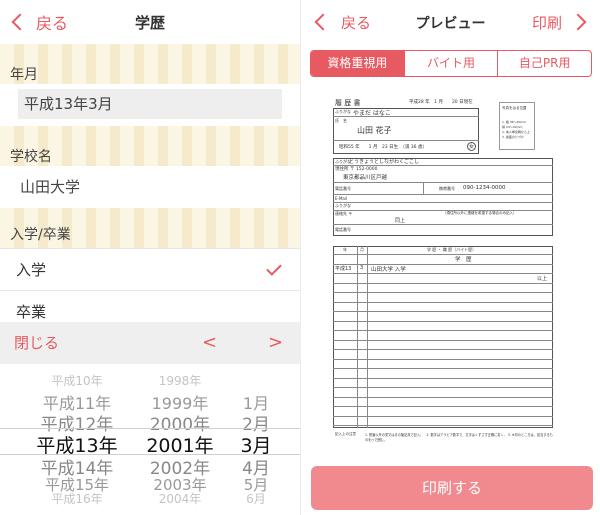 Image resolution: width=600 pixels, height=515 pixels. I want to click on name-label: 氏 名, so click(341, 120).